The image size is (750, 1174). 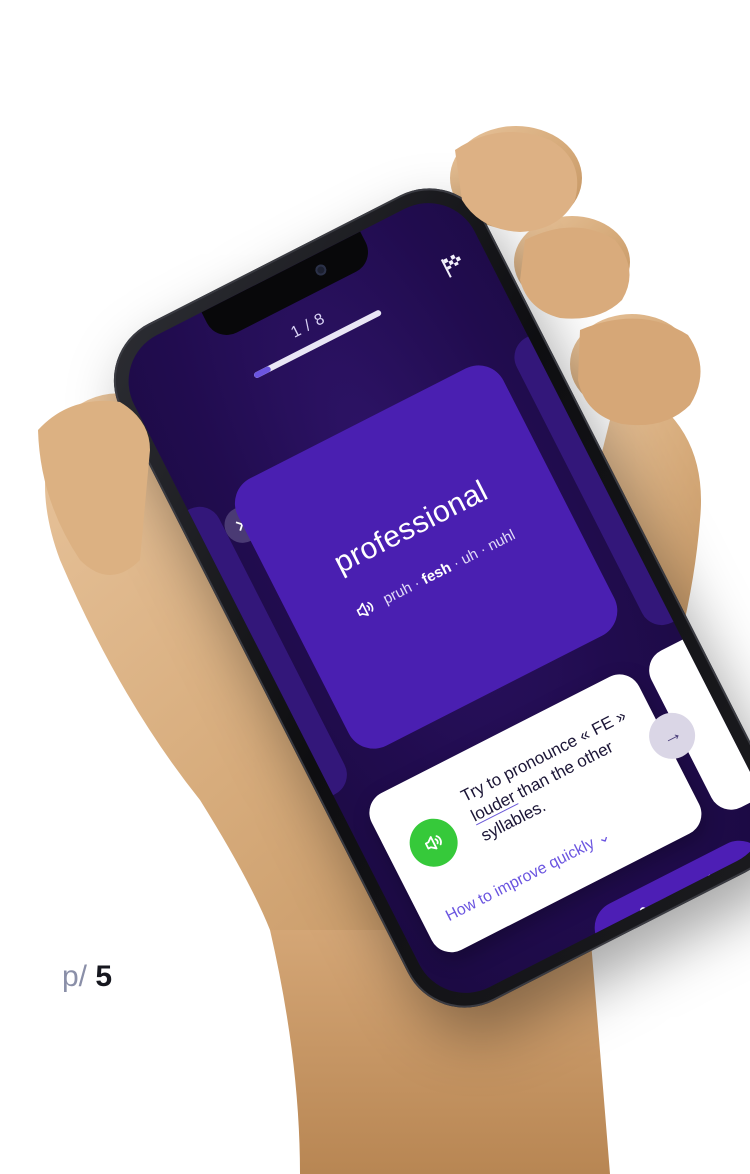 What do you see at coordinates (262, 372) in the screenshot?
I see `progress-bar-fill` at bounding box center [262, 372].